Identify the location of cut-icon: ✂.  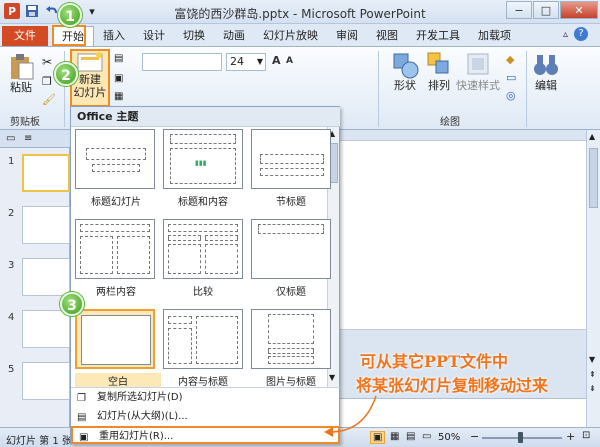
(47, 62).